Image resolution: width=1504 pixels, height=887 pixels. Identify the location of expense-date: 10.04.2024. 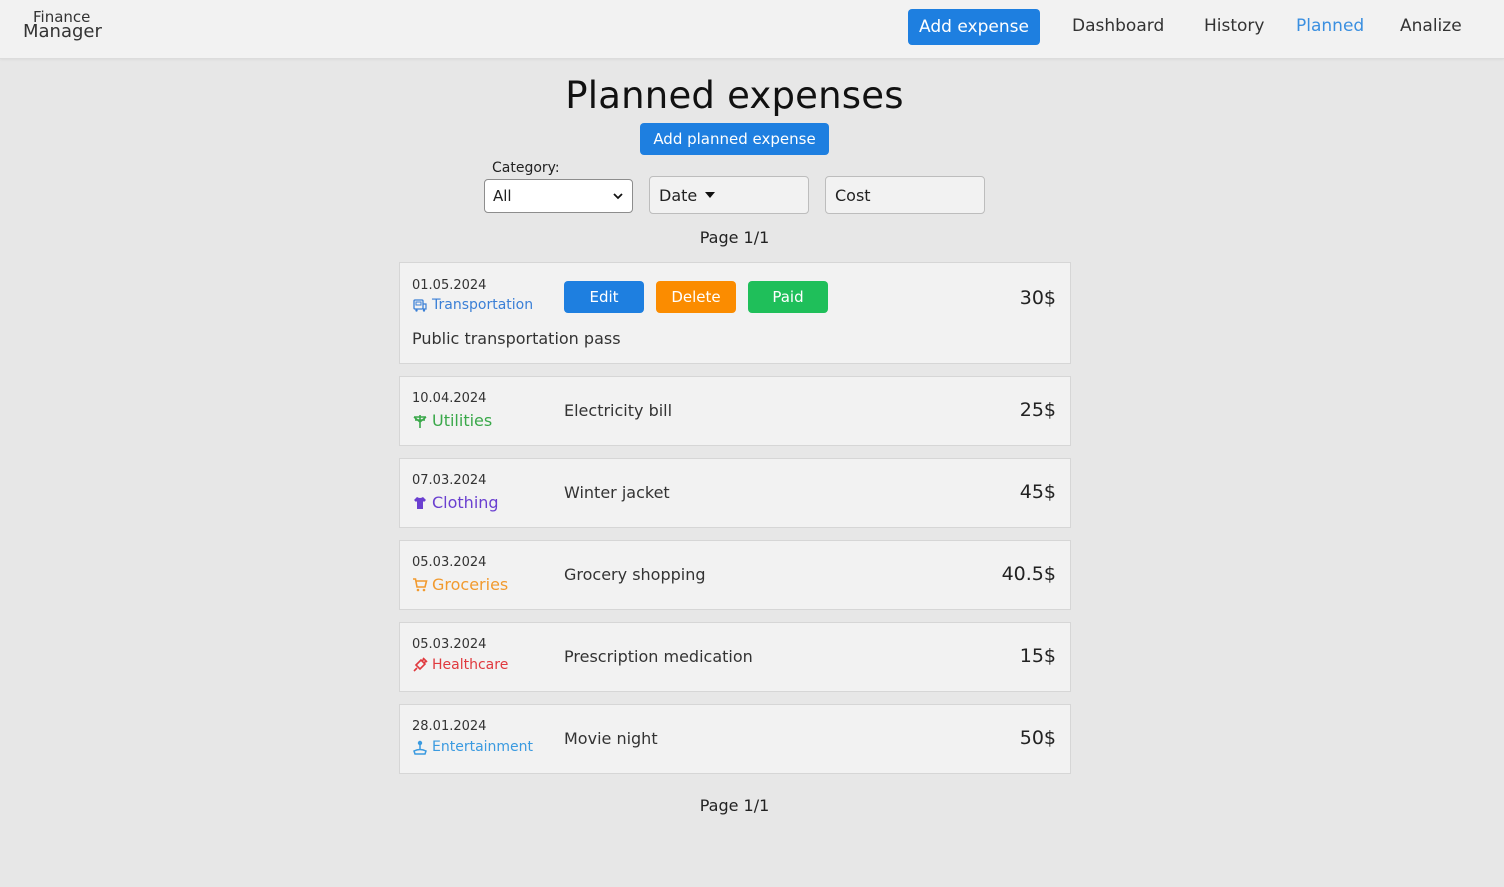
(449, 398).